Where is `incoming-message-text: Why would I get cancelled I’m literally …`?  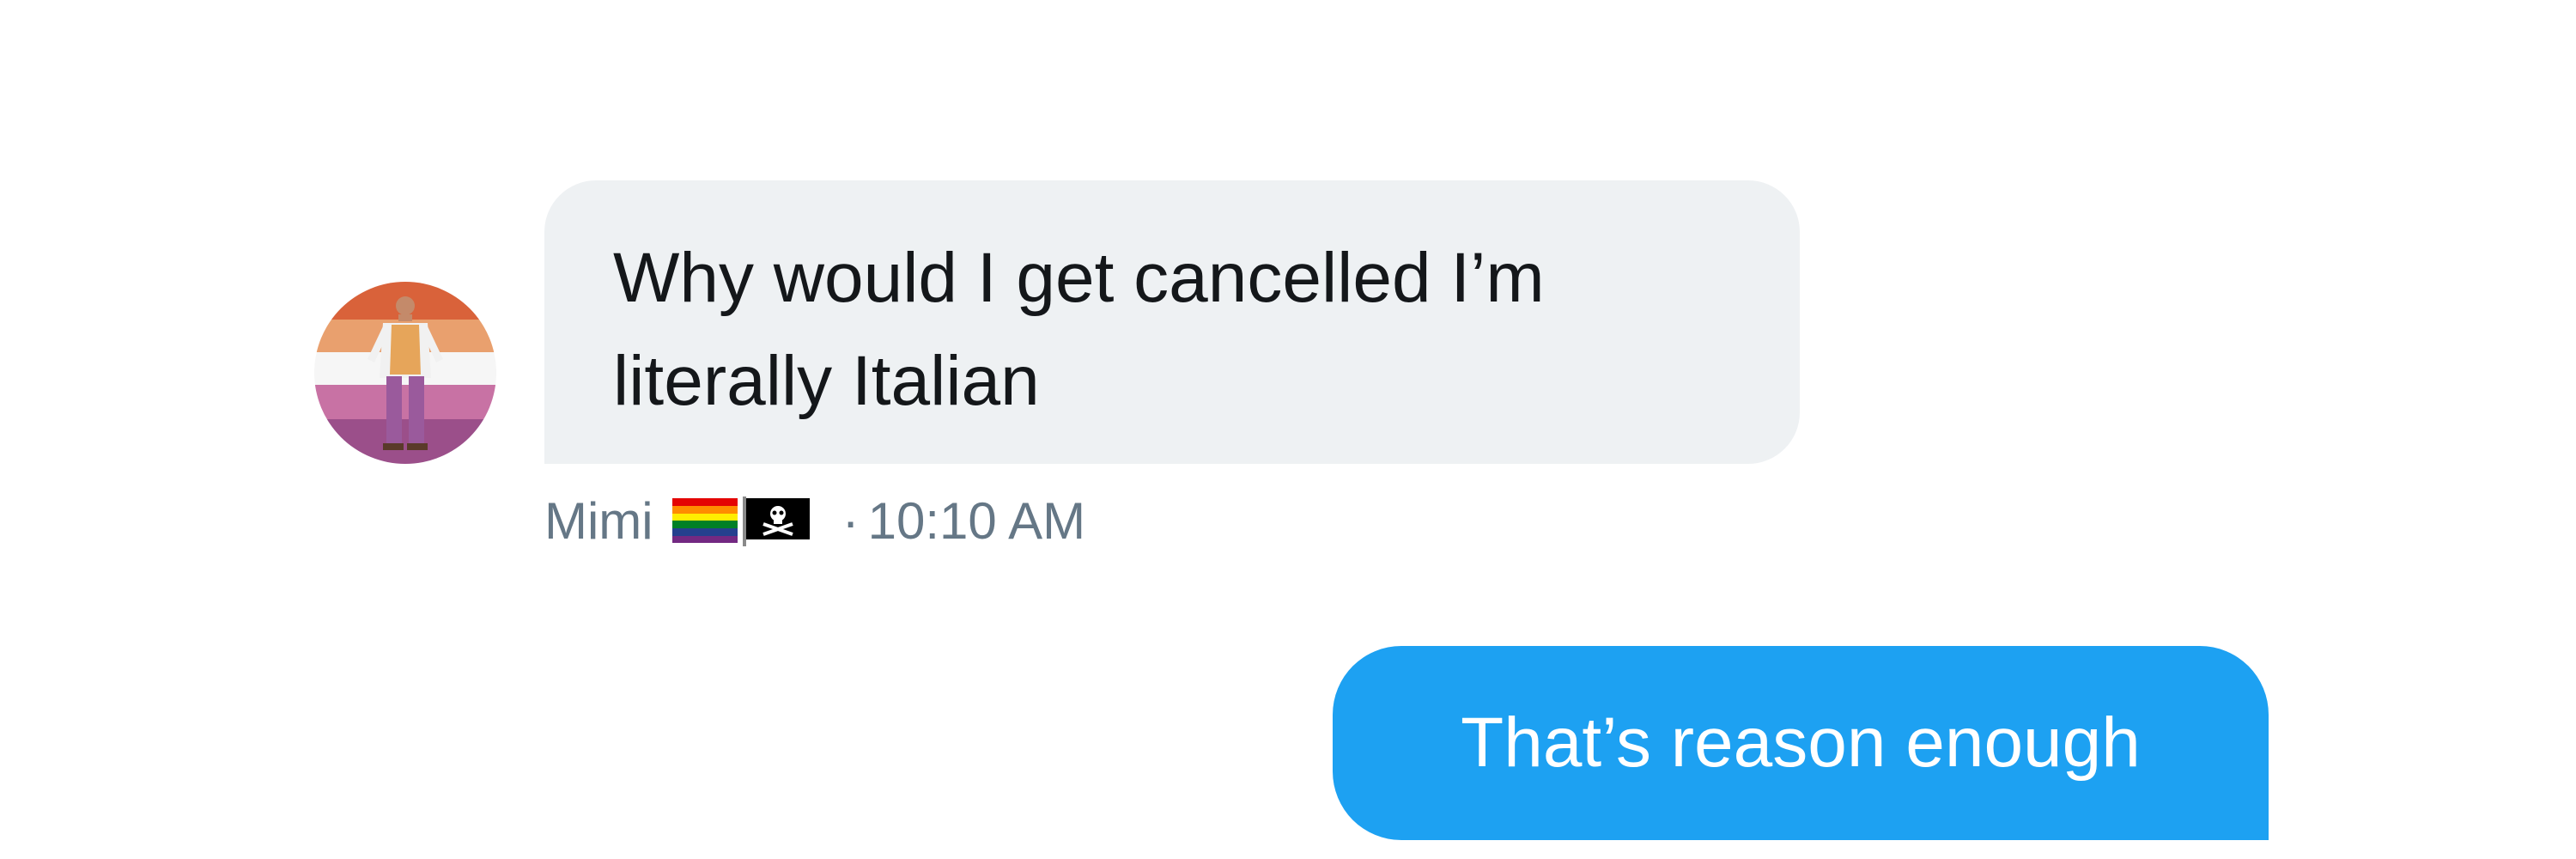
incoming-message-text: Why would I get cancelled I’m literally … is located at coordinates (1079, 329).